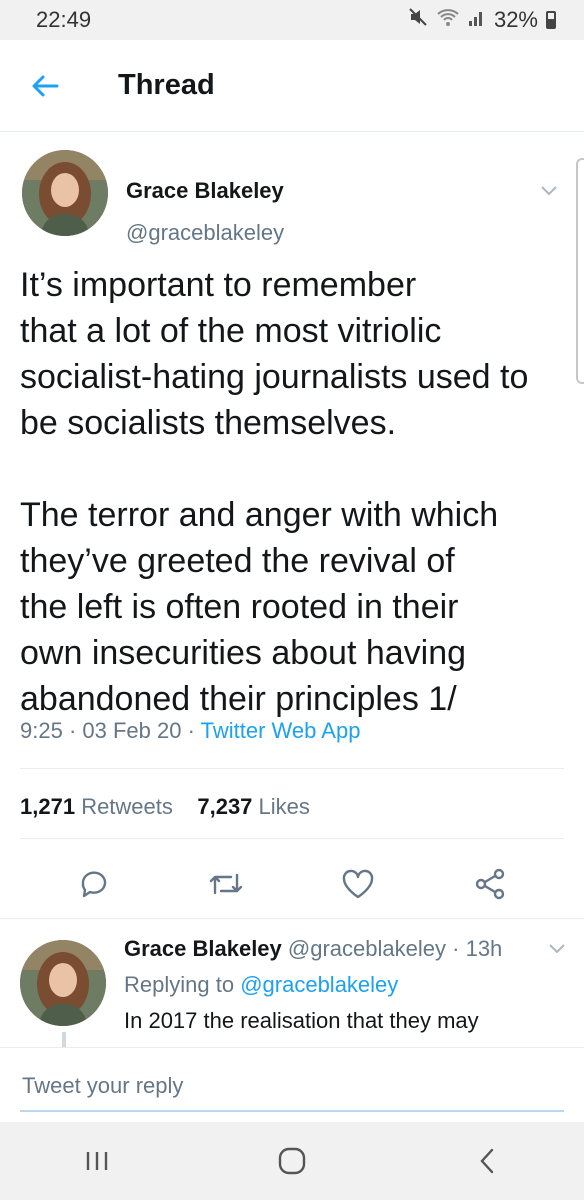  I want to click on reply-author-name: Grace Blakeley, so click(203, 948).